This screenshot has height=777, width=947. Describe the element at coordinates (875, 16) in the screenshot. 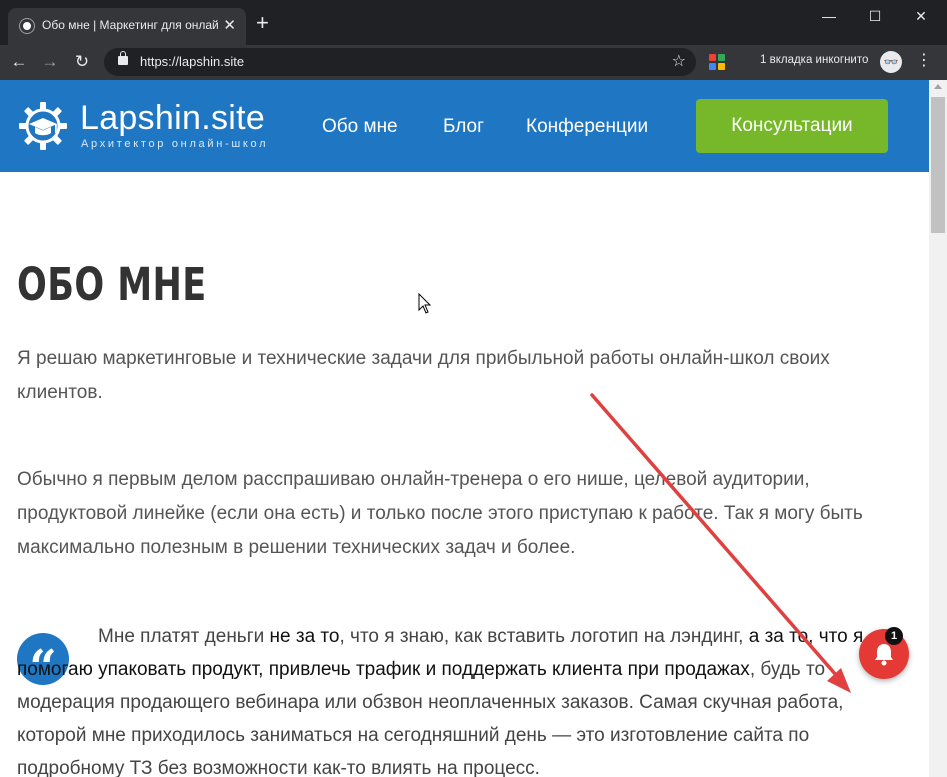

I see `maximize-button: ☐` at that location.